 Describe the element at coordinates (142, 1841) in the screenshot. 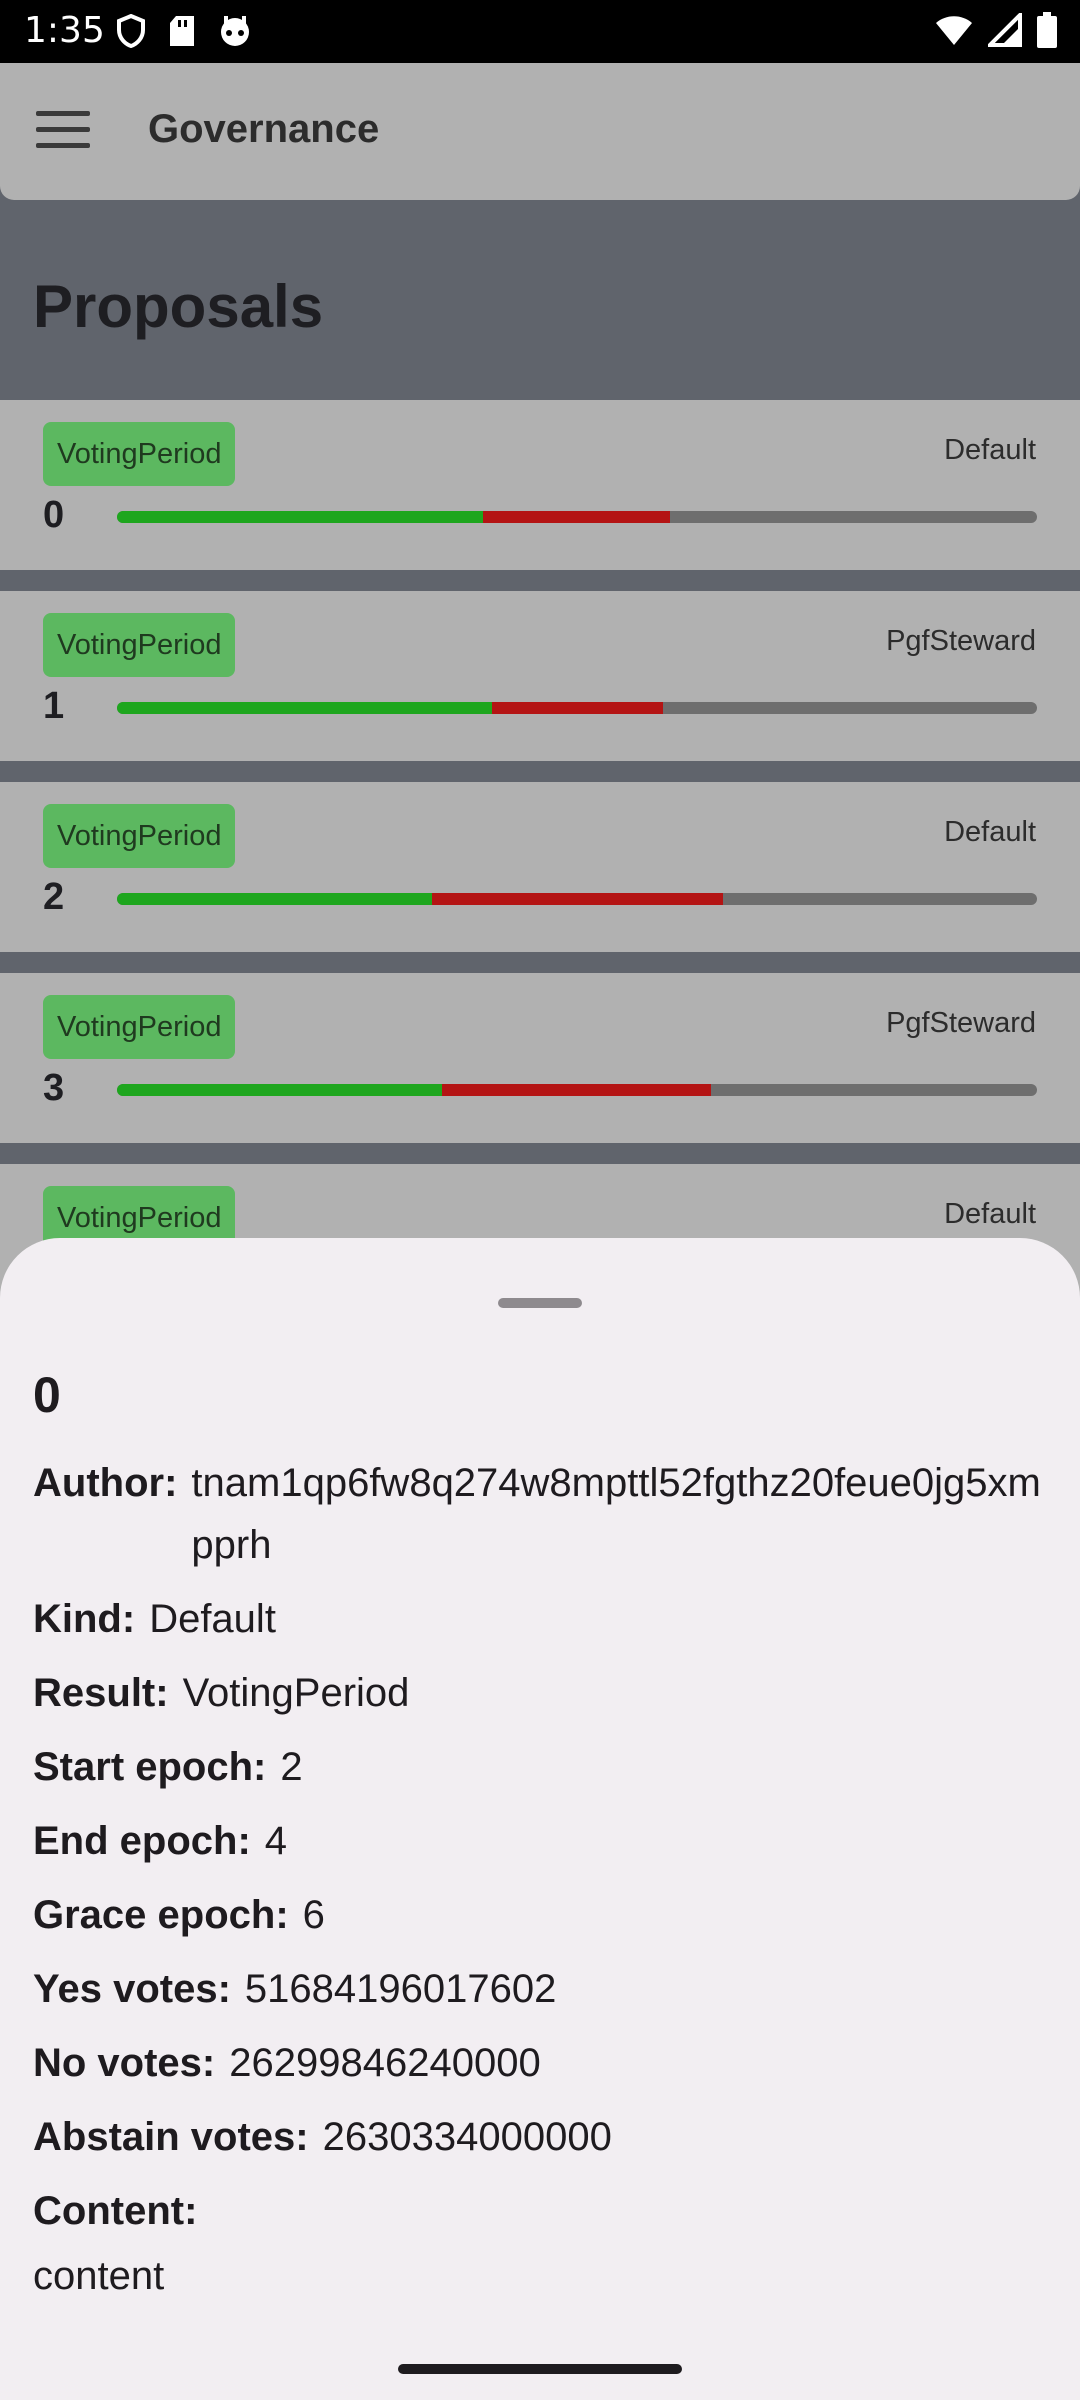

I see `end-epoch-label: End epoch:` at that location.